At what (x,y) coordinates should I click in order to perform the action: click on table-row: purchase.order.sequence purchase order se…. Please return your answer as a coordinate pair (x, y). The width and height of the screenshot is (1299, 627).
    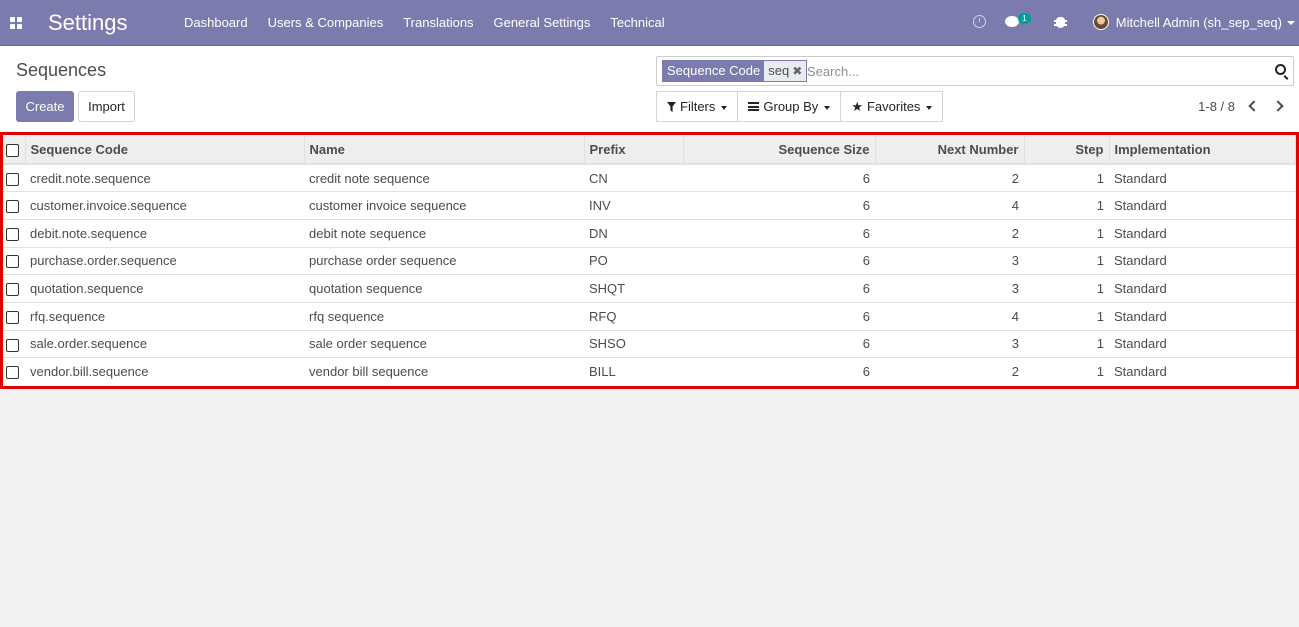
    Looking at the image, I should click on (649, 260).